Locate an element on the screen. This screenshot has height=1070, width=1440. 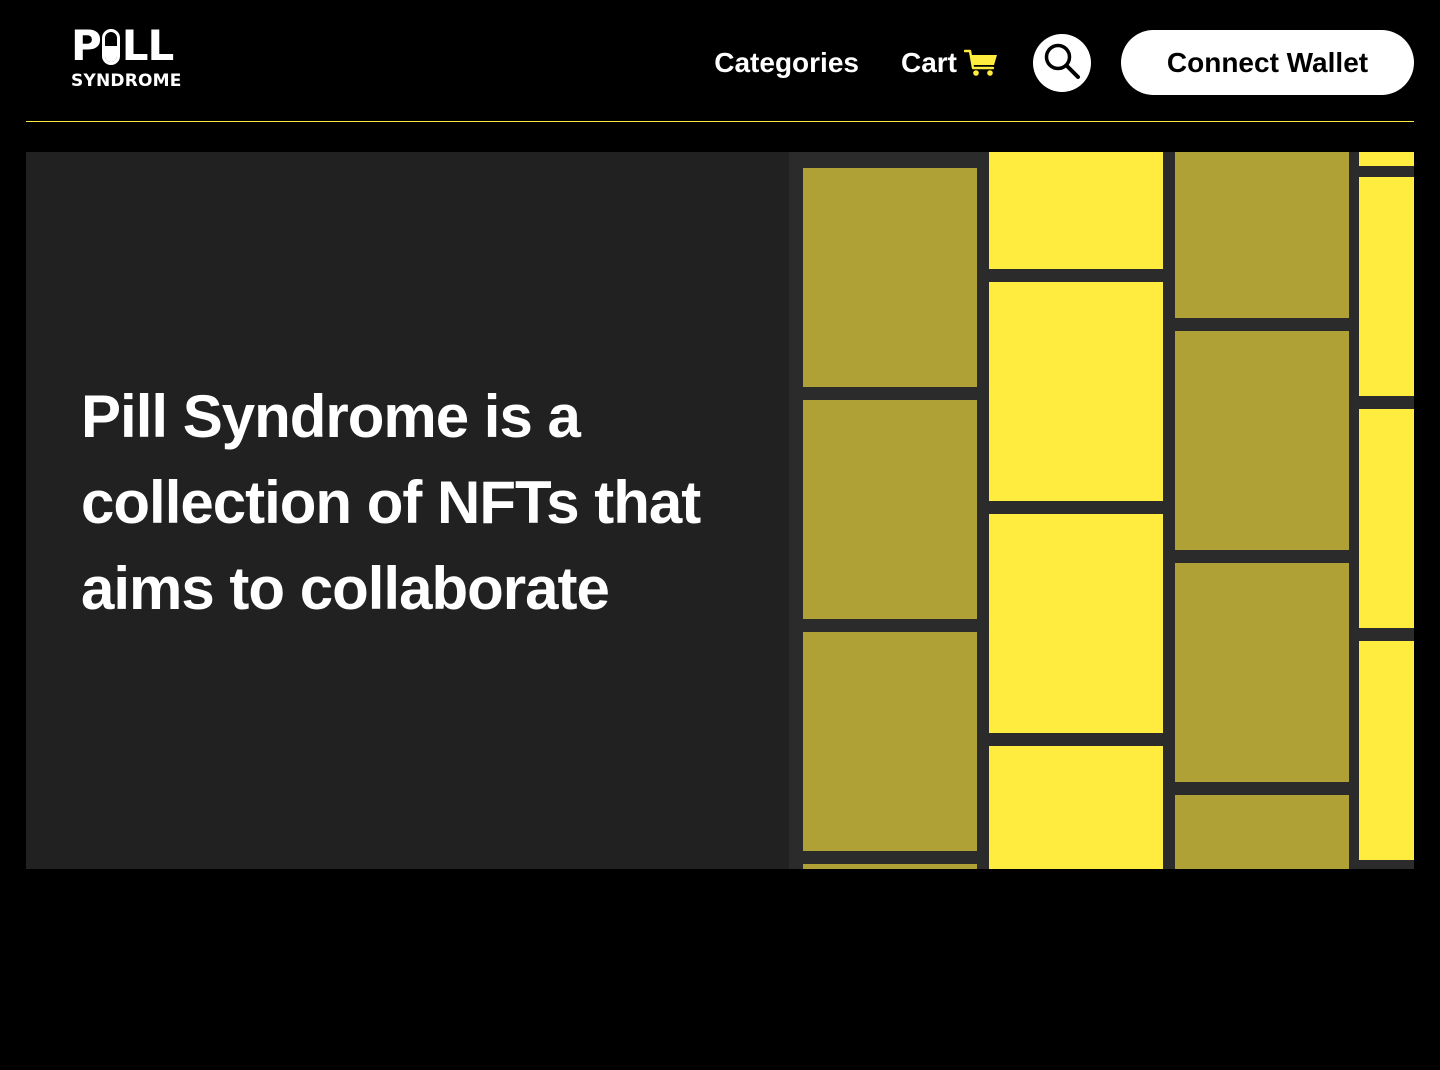
logo-letters-ll: LL is located at coordinates (148, 45).